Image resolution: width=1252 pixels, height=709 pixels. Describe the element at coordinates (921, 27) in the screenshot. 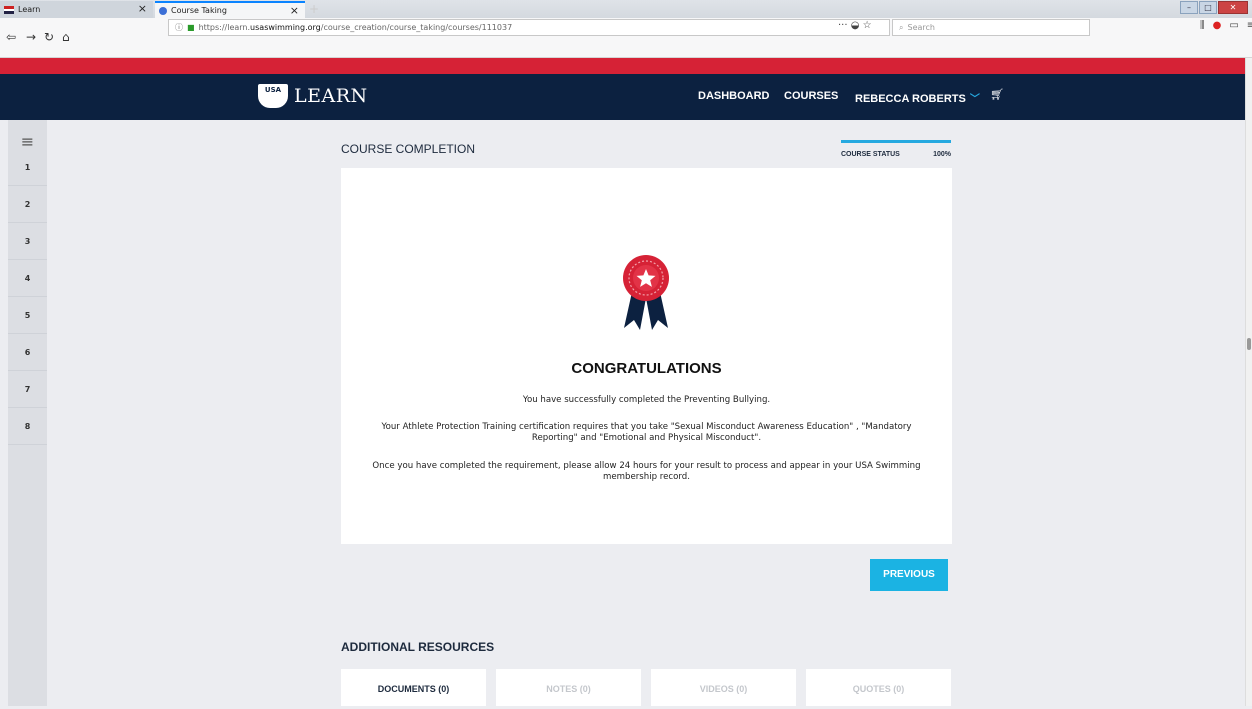

I see `search-placeholder: Search` at that location.